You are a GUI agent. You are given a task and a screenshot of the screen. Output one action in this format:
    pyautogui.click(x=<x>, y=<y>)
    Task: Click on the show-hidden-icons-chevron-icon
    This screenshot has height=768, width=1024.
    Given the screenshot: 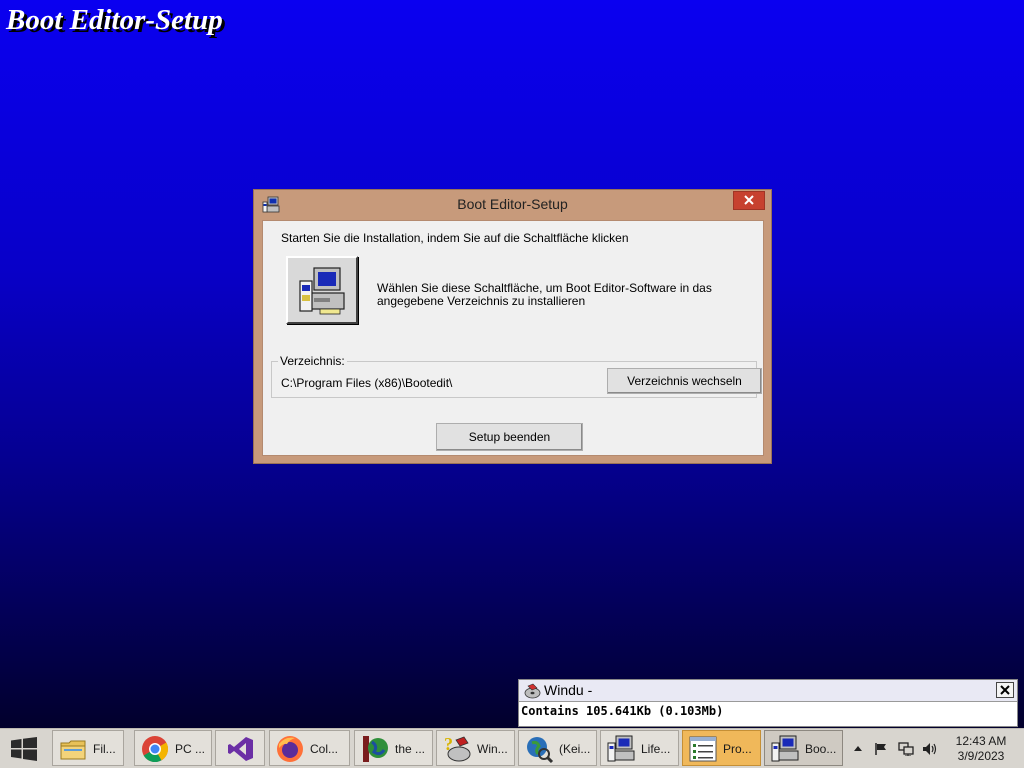 What is the action you would take?
    pyautogui.click(x=858, y=748)
    